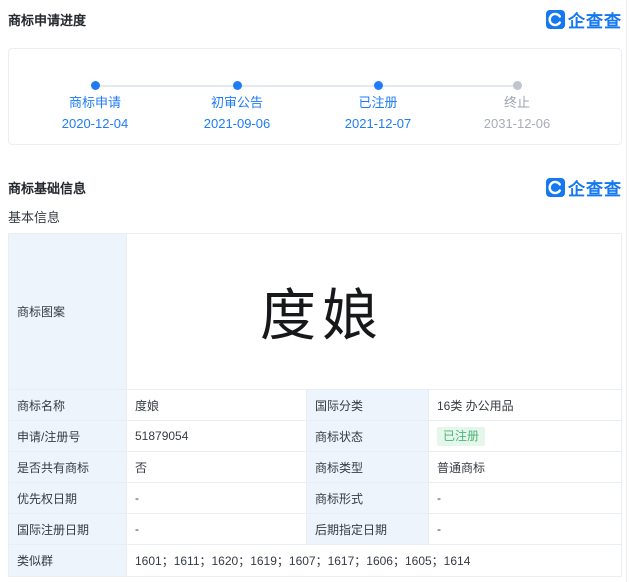 The width and height of the screenshot is (630, 582). I want to click on trademark-image-text: 度娘, so click(322, 317).